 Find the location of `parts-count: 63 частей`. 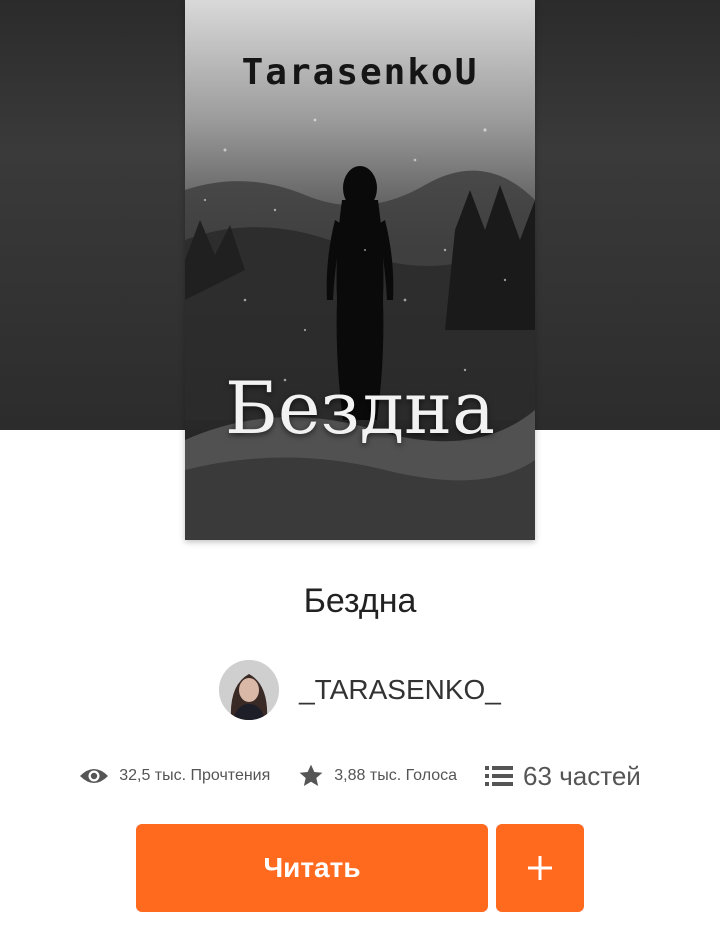

parts-count: 63 частей is located at coordinates (582, 776).